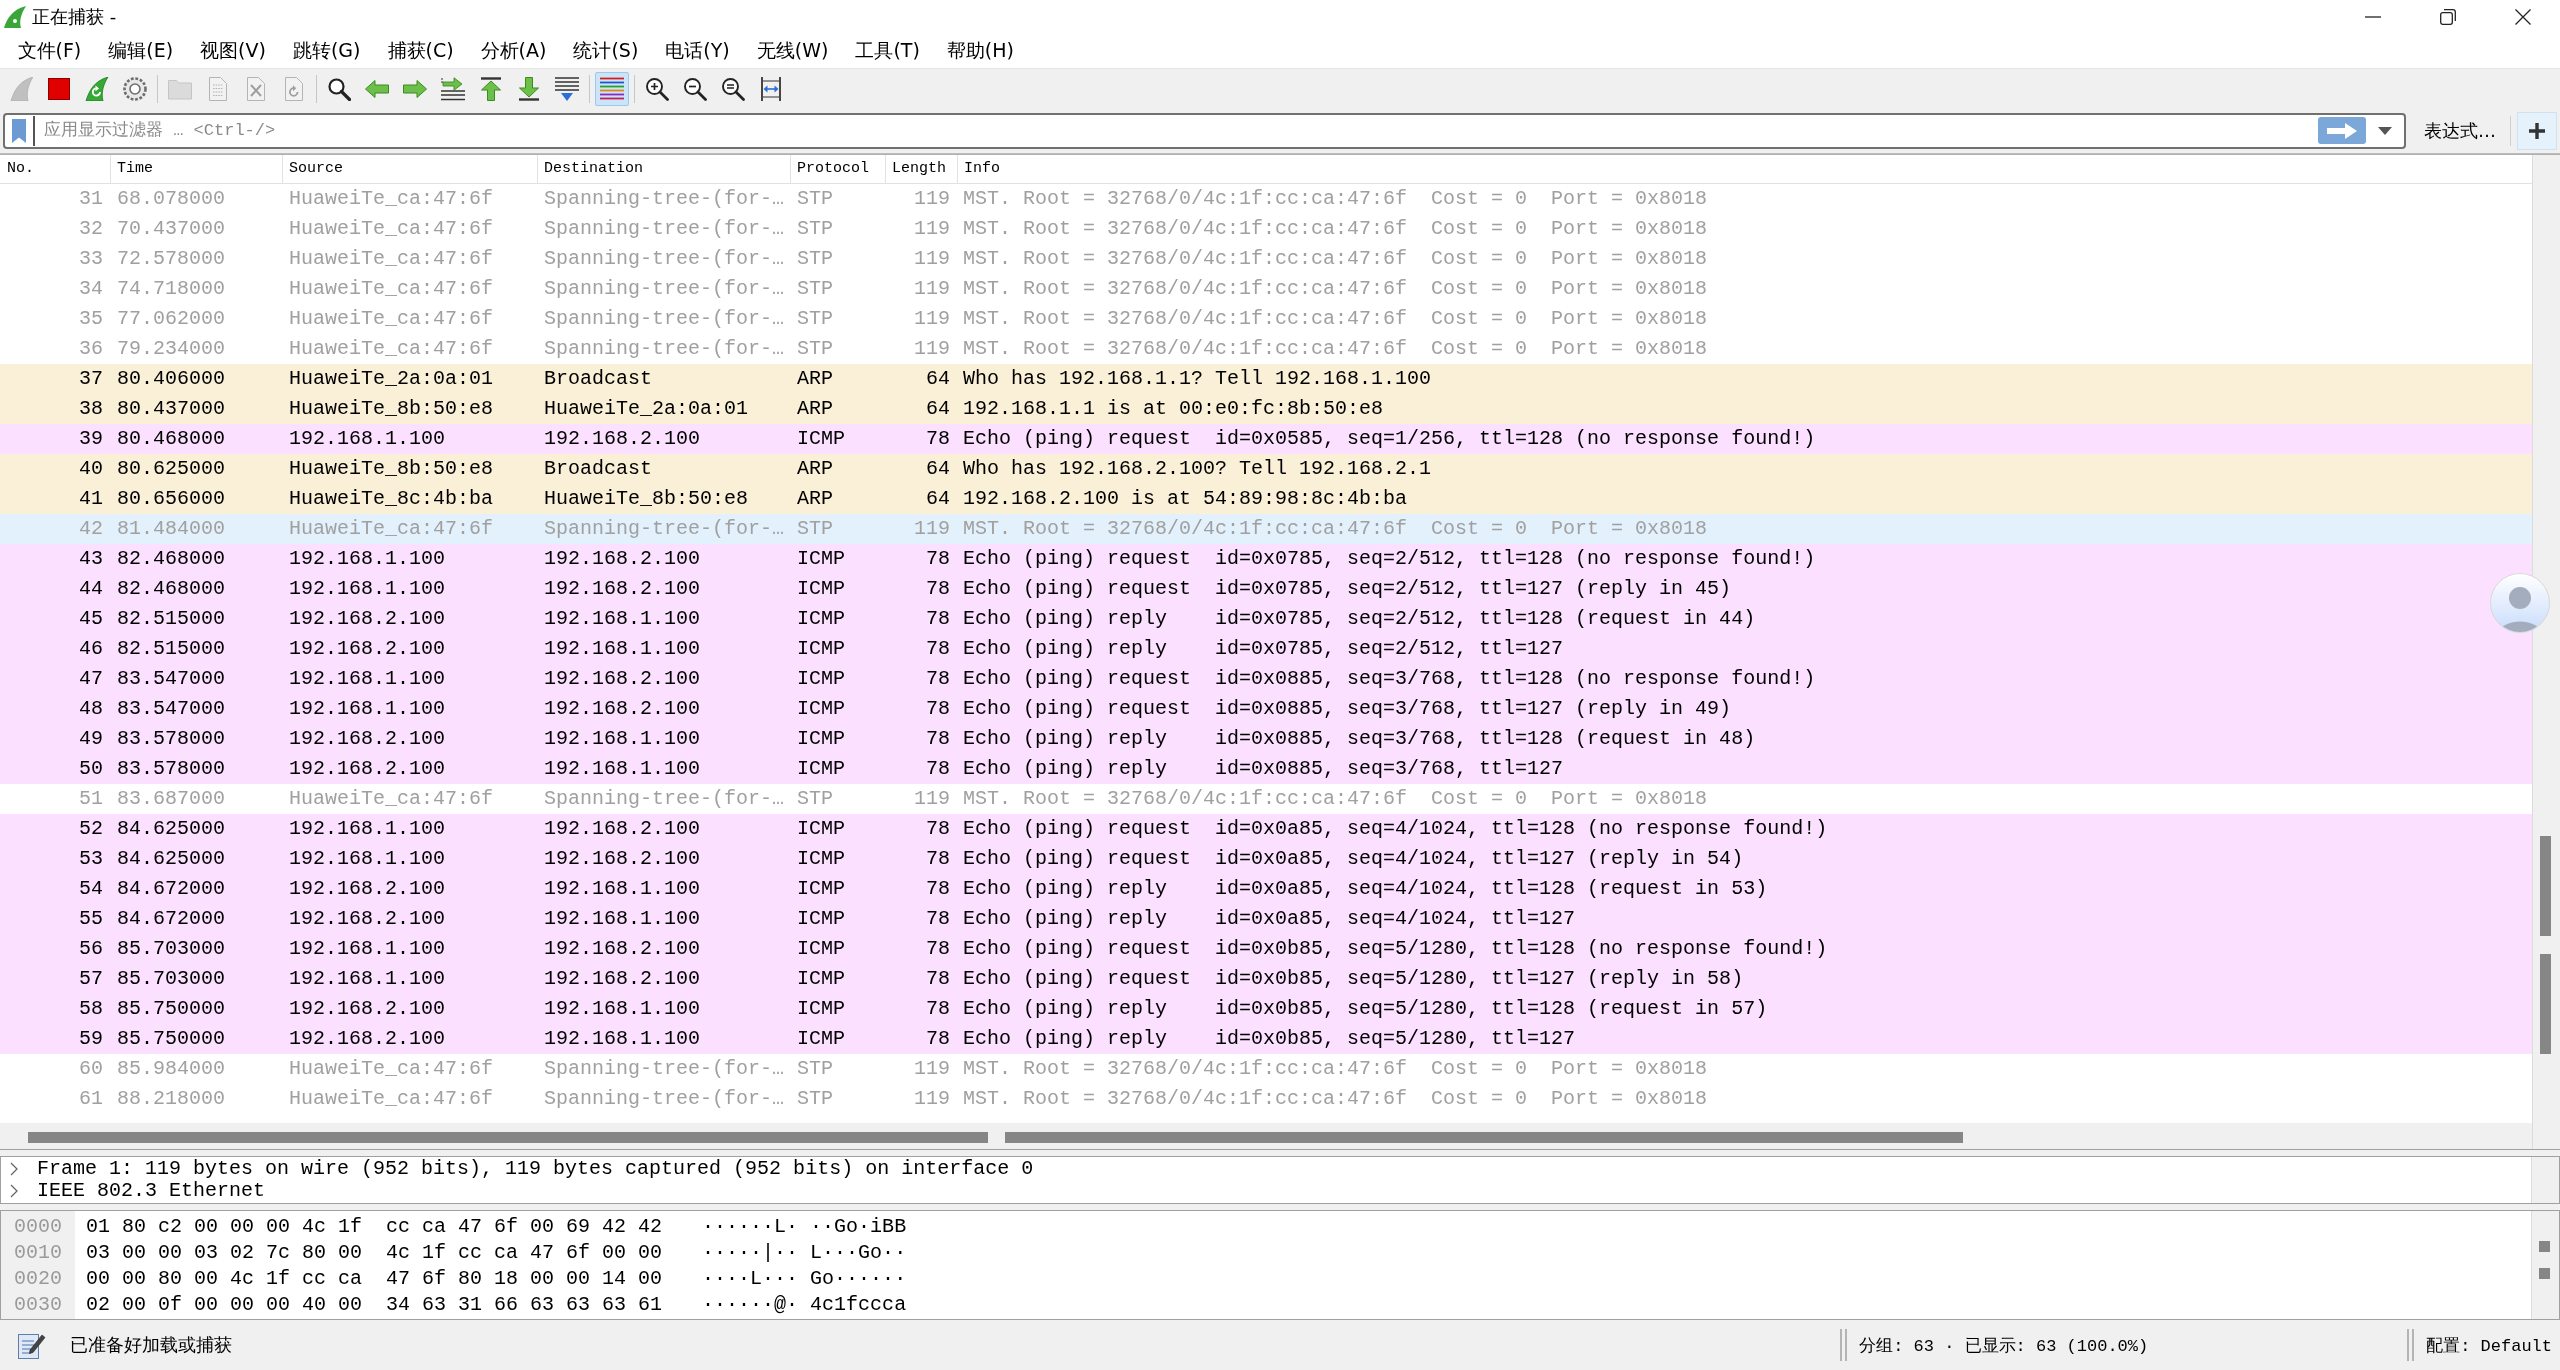 The width and height of the screenshot is (2560, 1370). I want to click on menu-item: 跳转(G), so click(326, 51).